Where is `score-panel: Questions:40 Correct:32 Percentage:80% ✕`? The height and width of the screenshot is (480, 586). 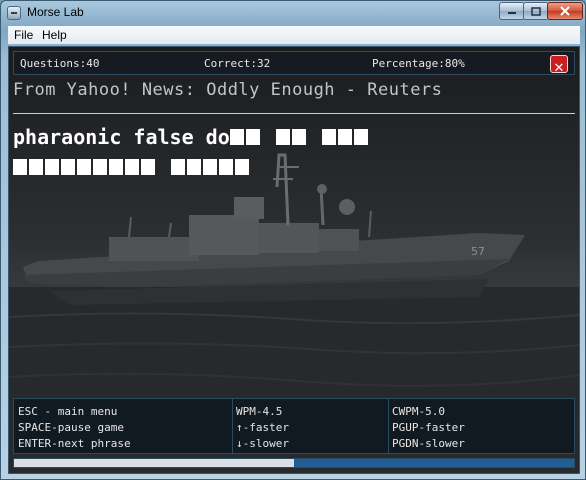 score-panel: Questions:40 Correct:32 Percentage:80% ✕ is located at coordinates (294, 63).